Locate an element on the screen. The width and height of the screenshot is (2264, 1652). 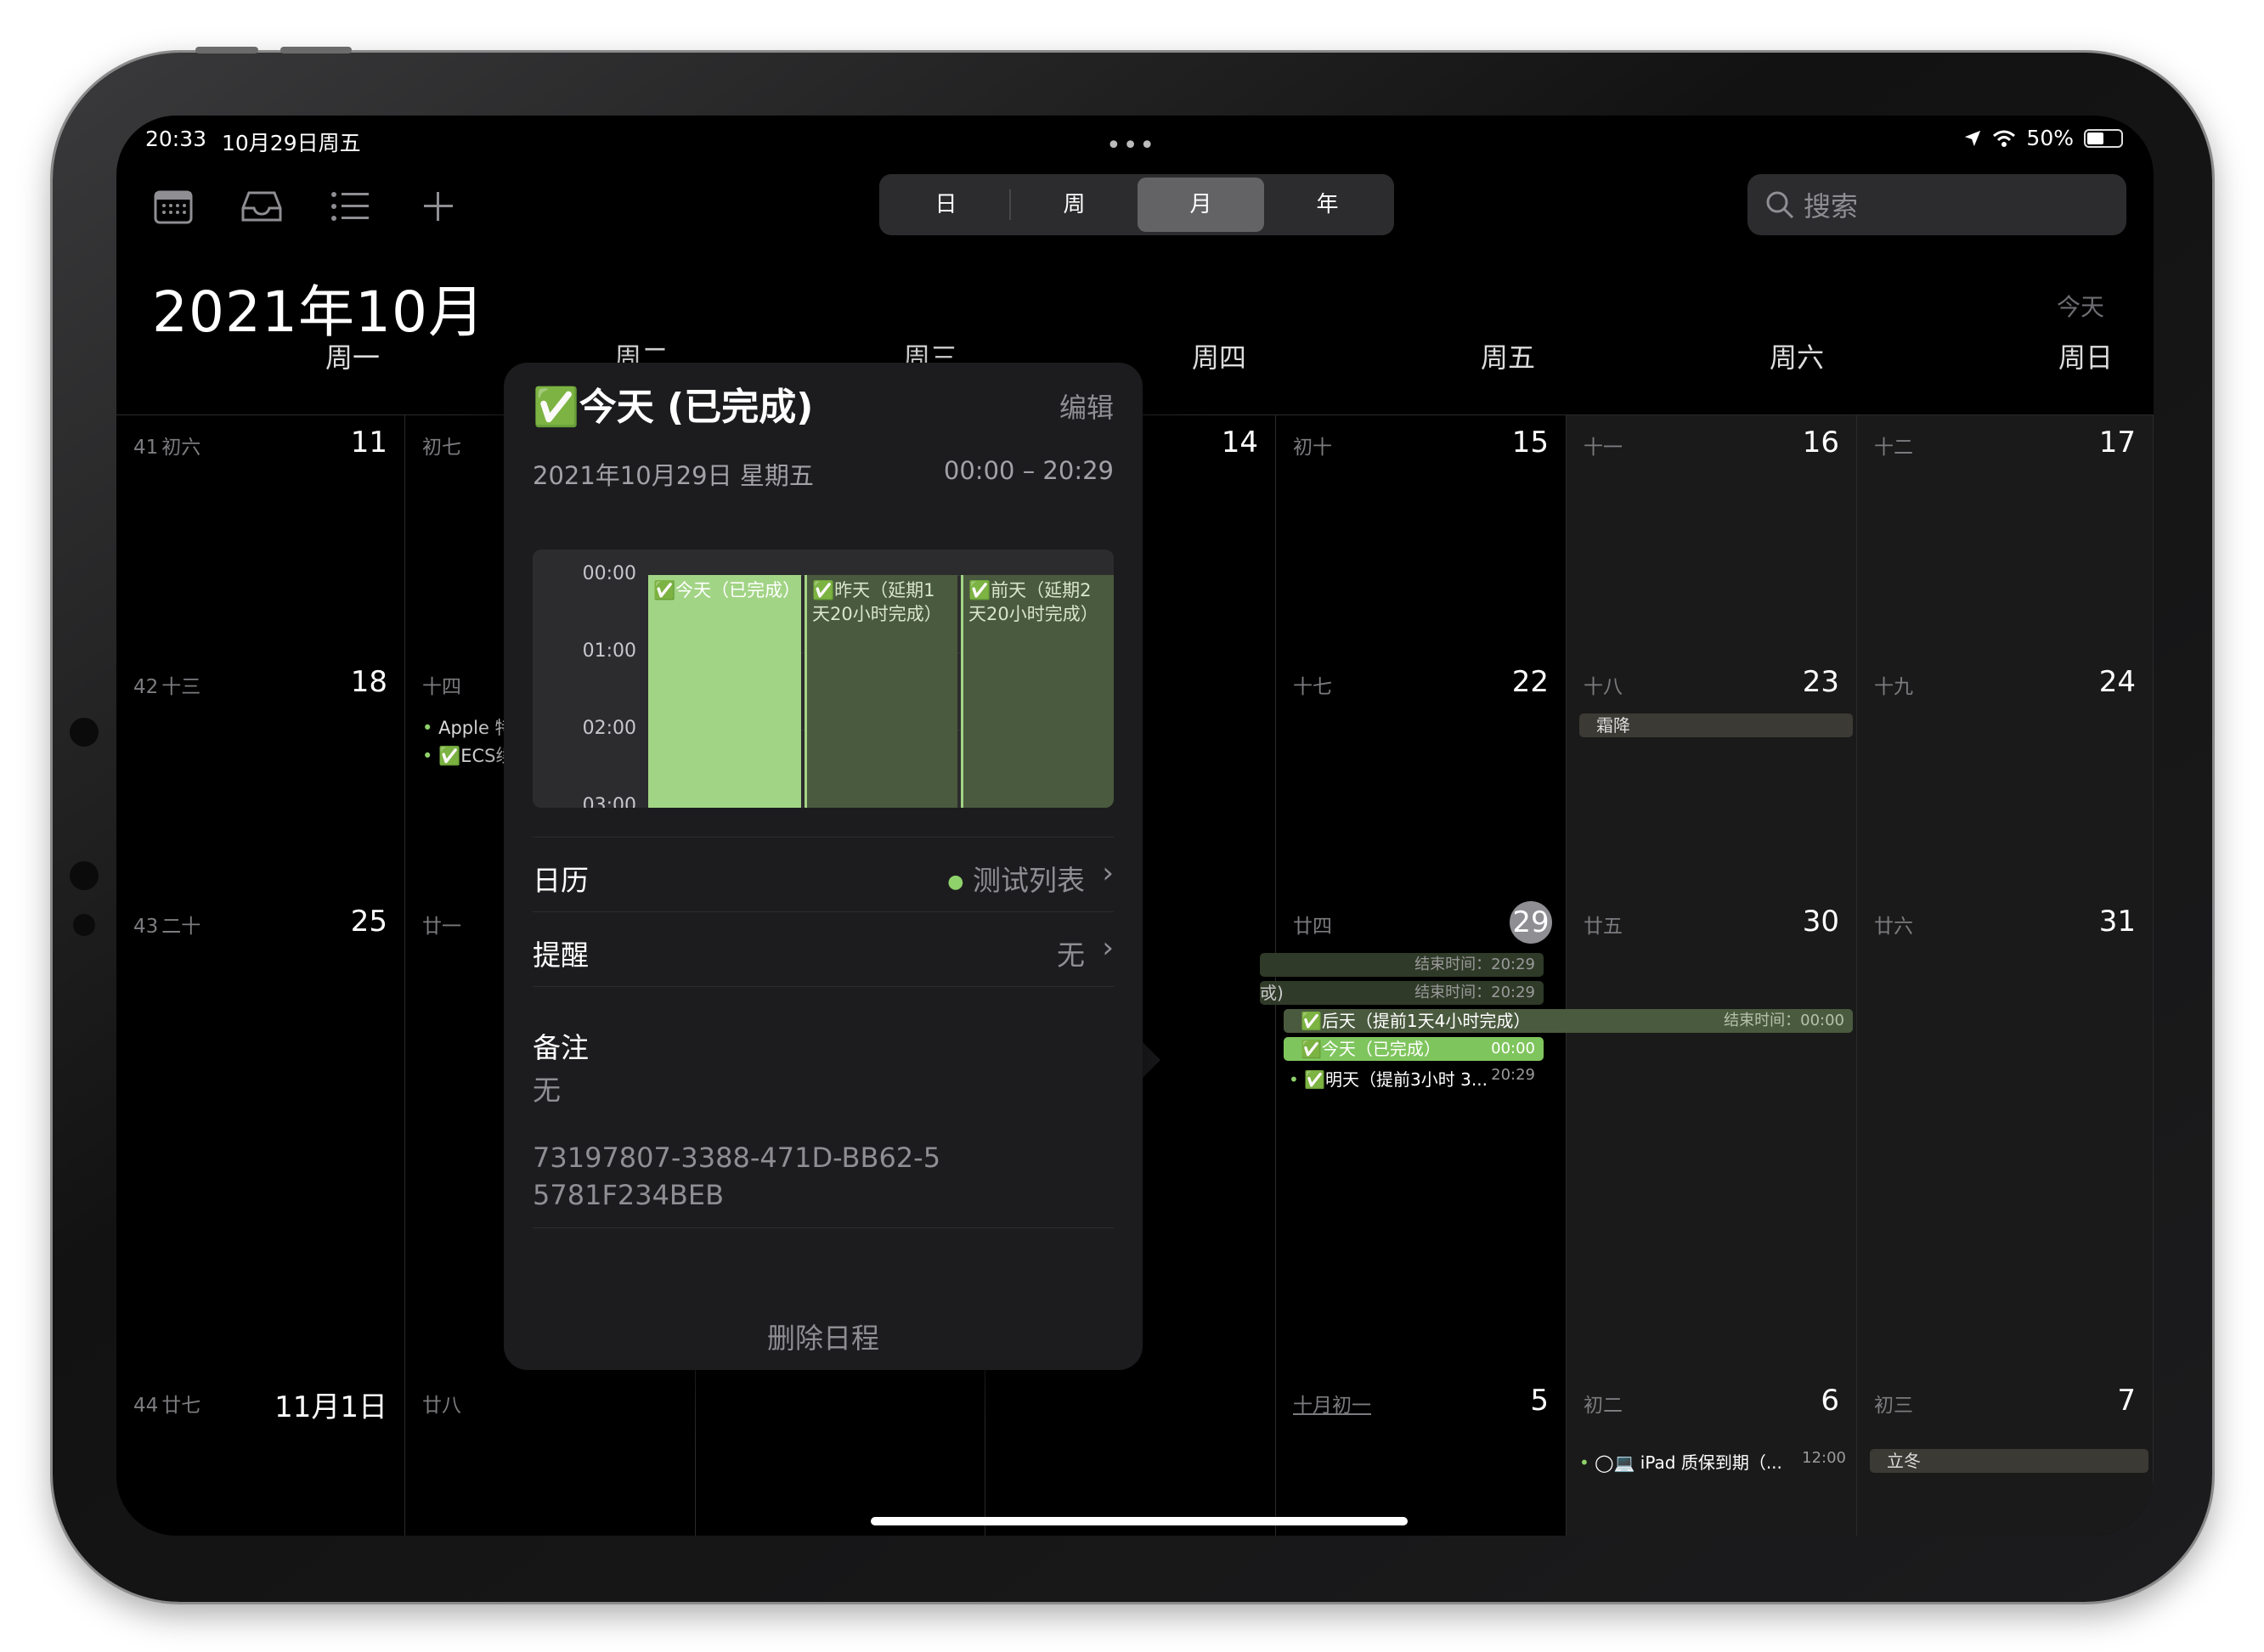
week-number: 42 is located at coordinates (146, 687).